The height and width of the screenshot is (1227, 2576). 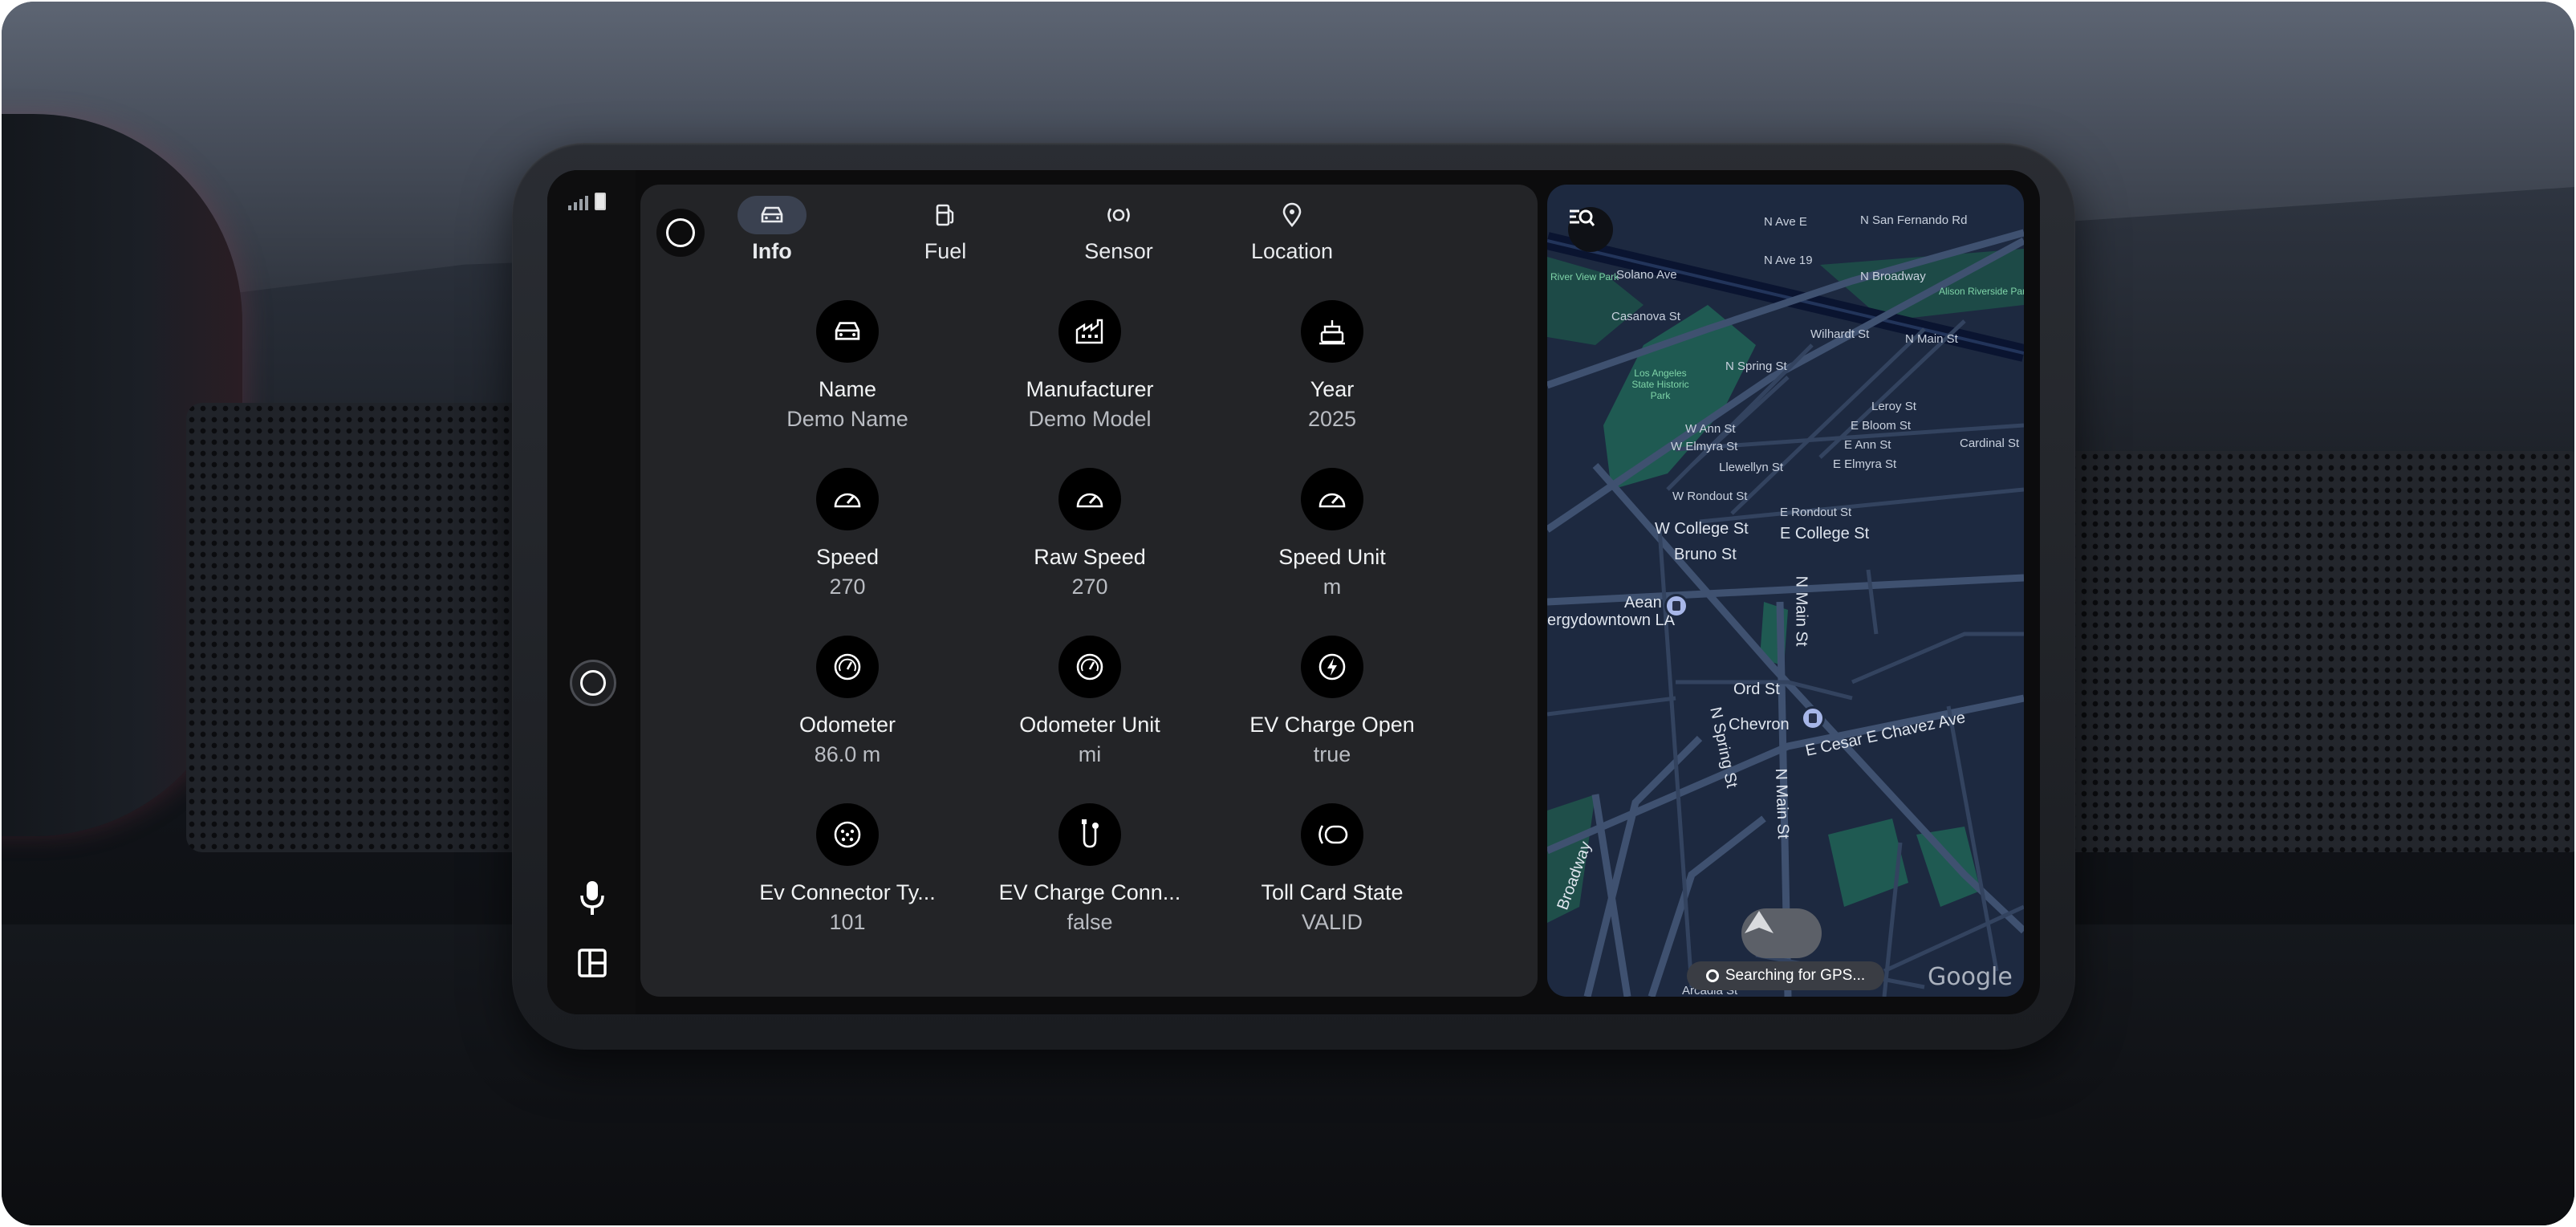 I want to click on info-value: Demo Model, so click(x=1090, y=419).